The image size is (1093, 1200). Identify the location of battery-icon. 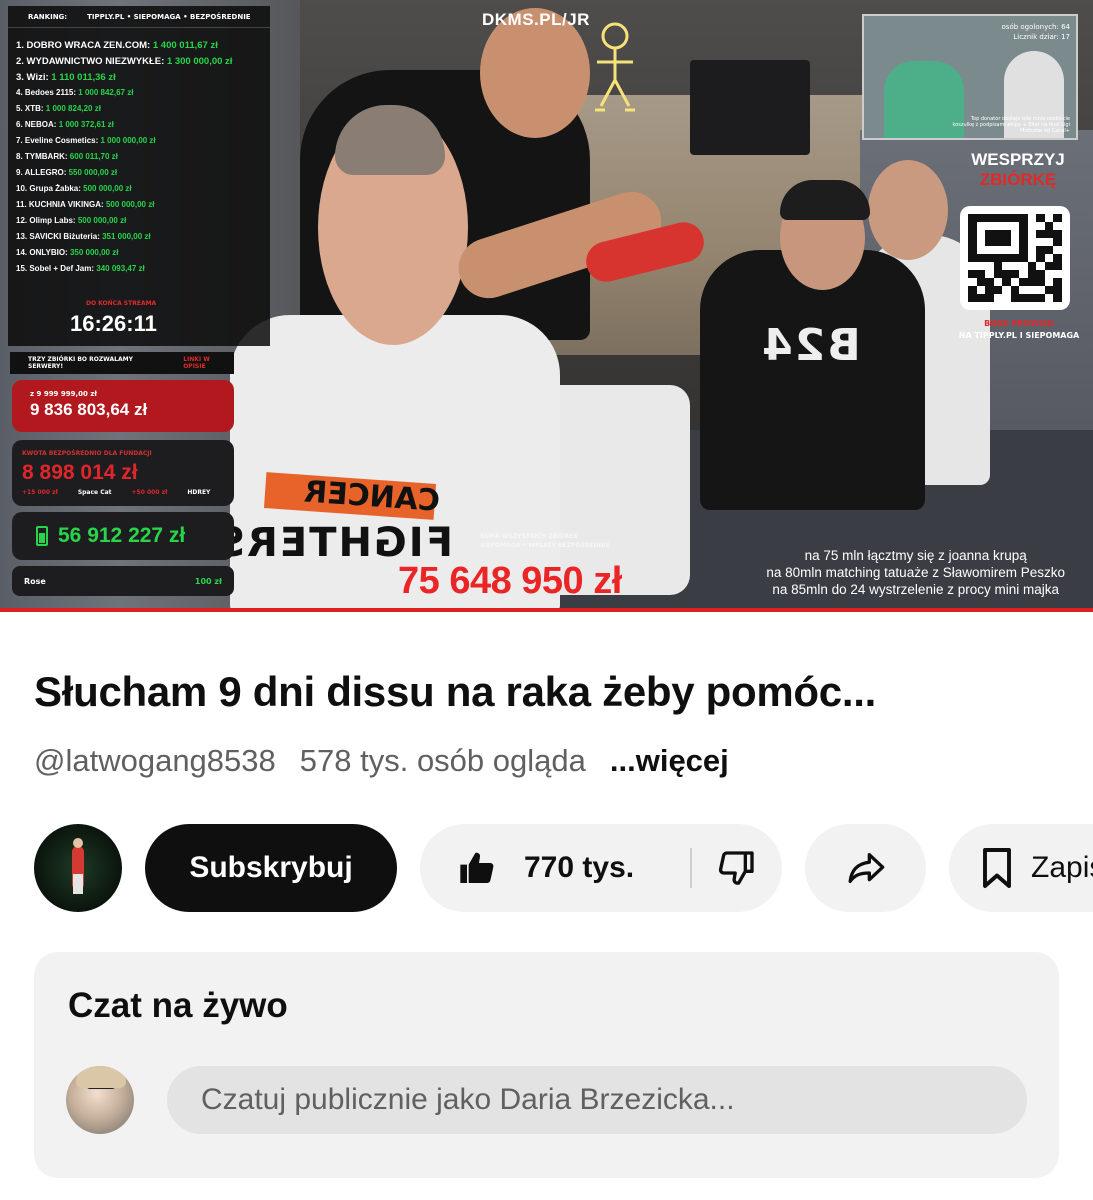
(42, 536).